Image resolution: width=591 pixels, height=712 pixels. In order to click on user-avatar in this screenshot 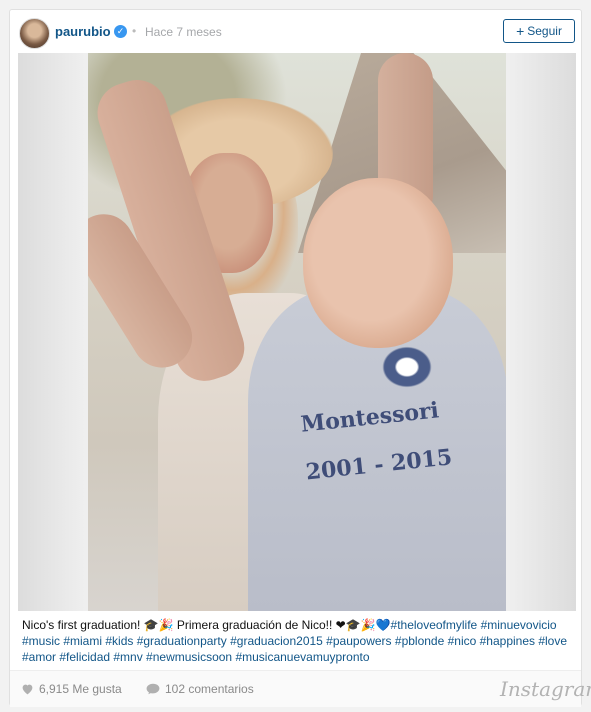, I will do `click(34, 33)`.